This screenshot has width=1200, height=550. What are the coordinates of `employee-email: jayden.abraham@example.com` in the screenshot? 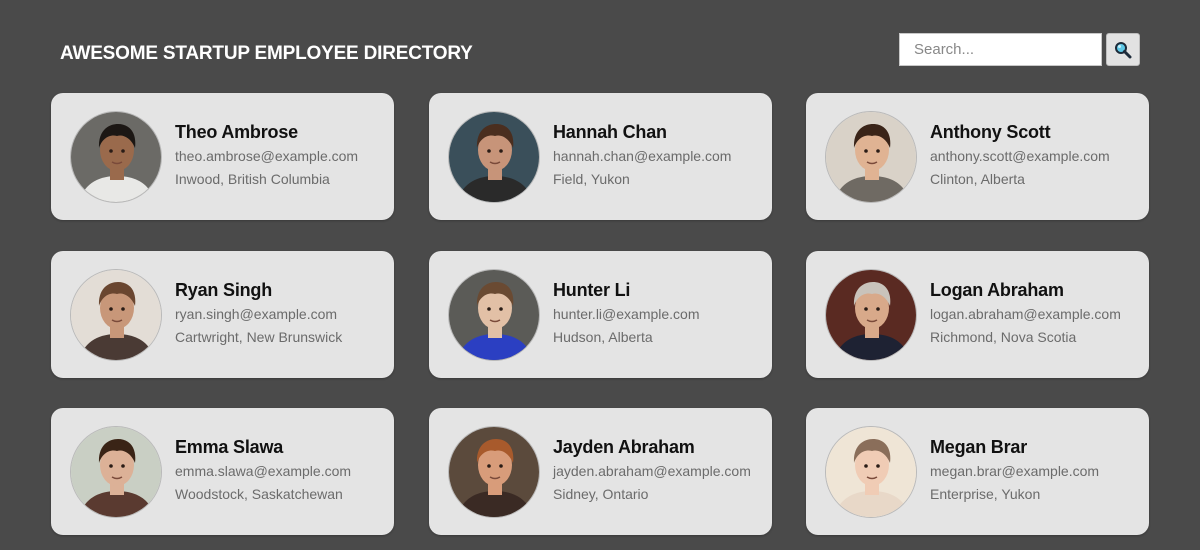 It's located at (652, 471).